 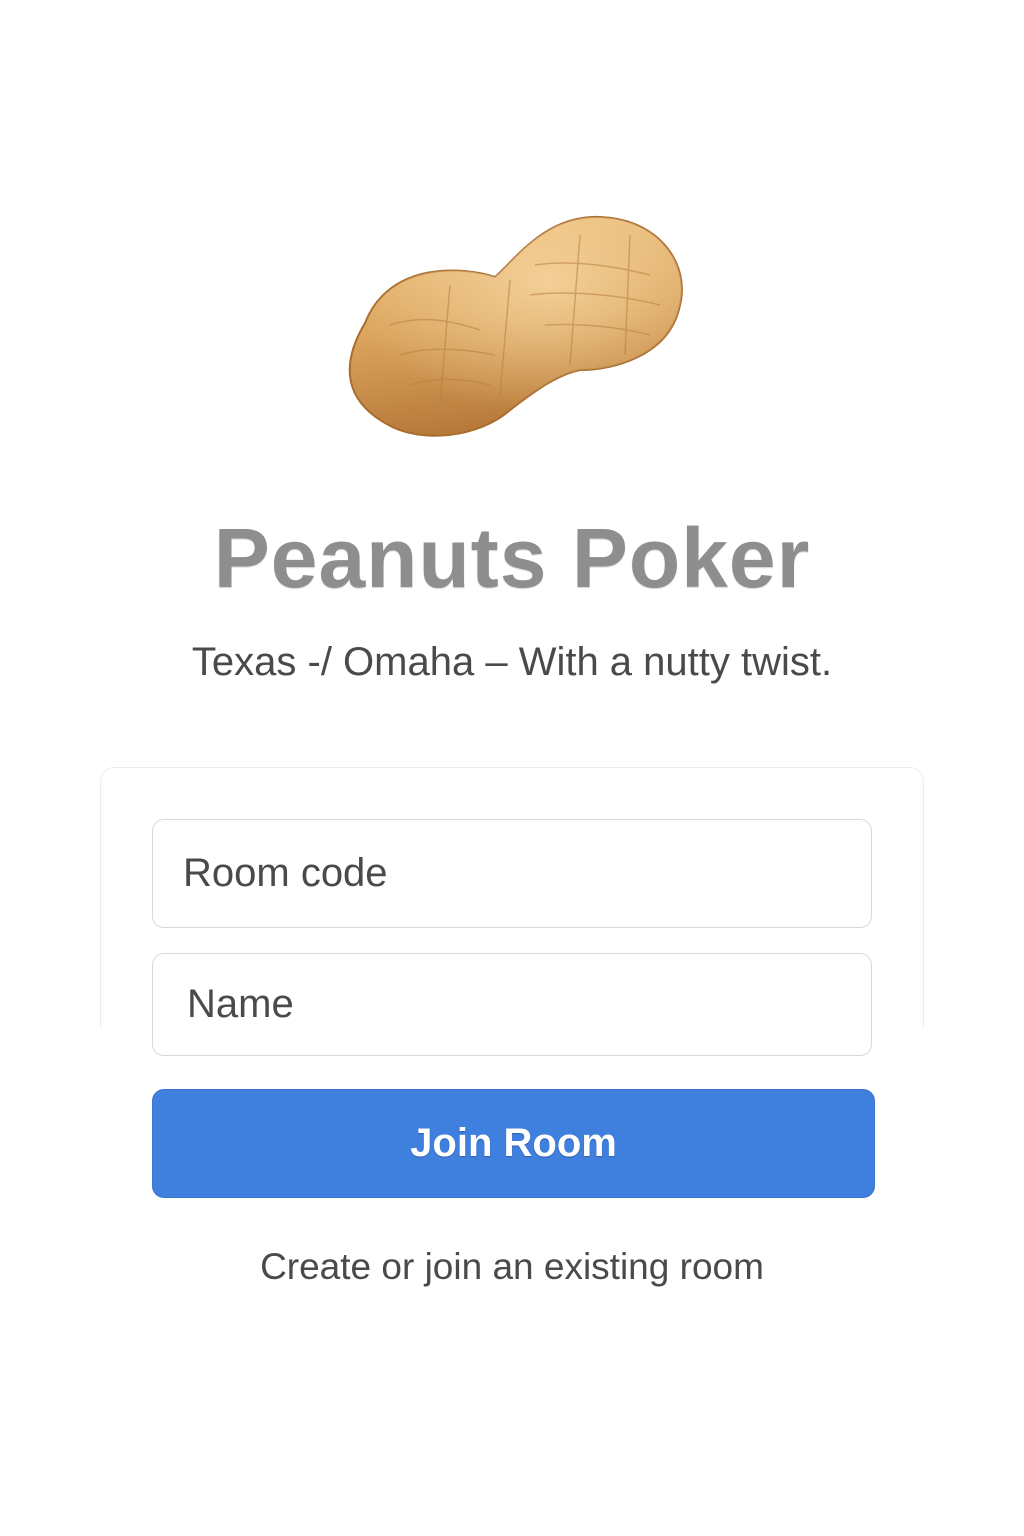 I want to click on page-subtitle: Texas -/ Omaha – With a nutty twist., so click(x=512, y=662).